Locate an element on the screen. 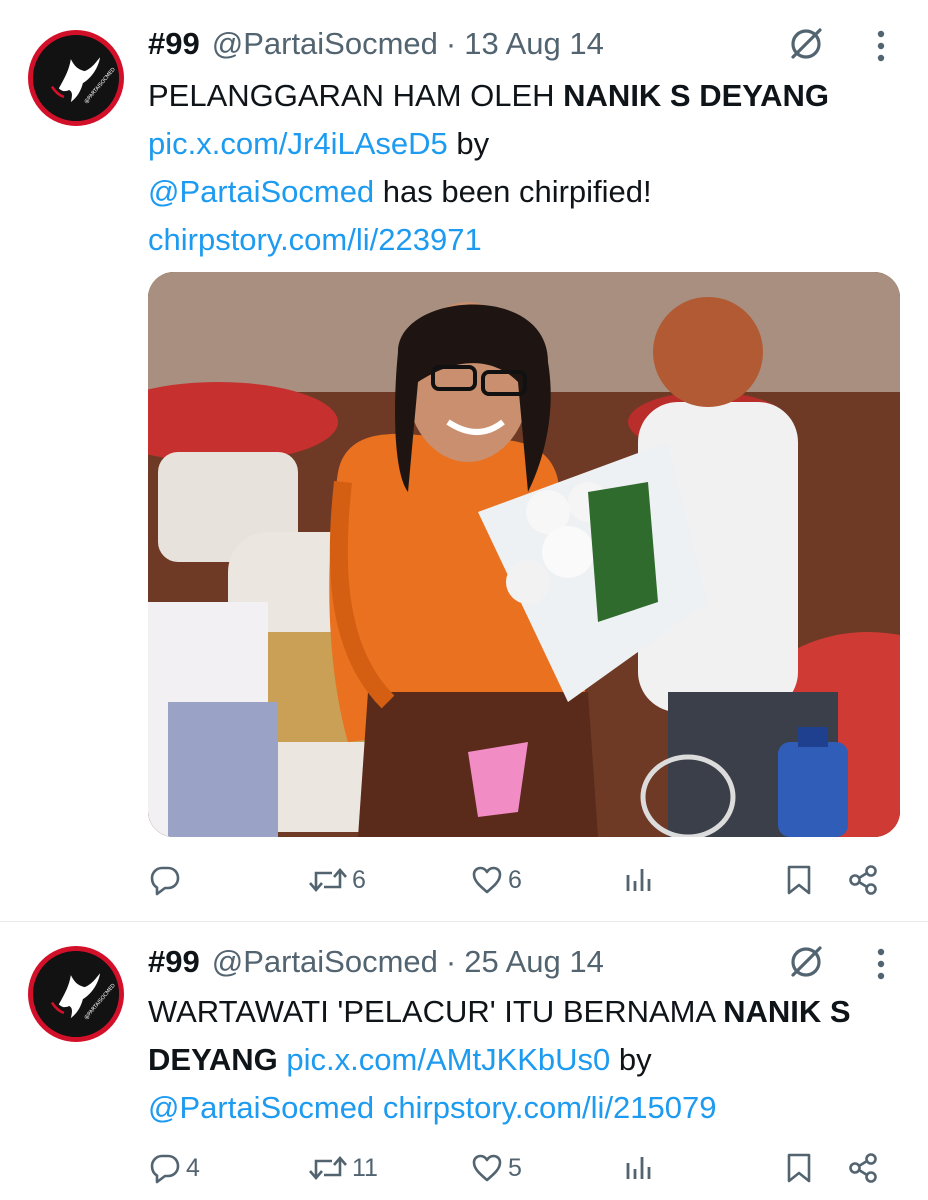 The height and width of the screenshot is (1200, 928). like-button: 6 is located at coordinates (496, 880).